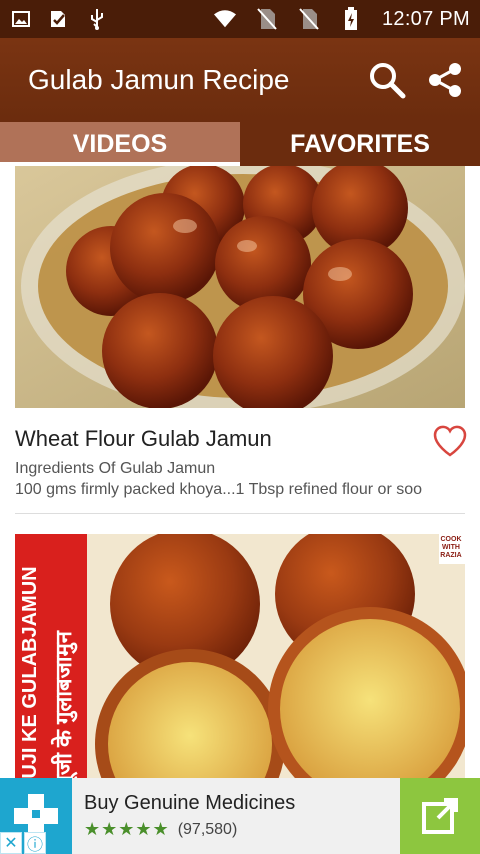 The image size is (480, 854). Describe the element at coordinates (127, 829) in the screenshot. I see `rating-stars: ★★★★★` at that location.